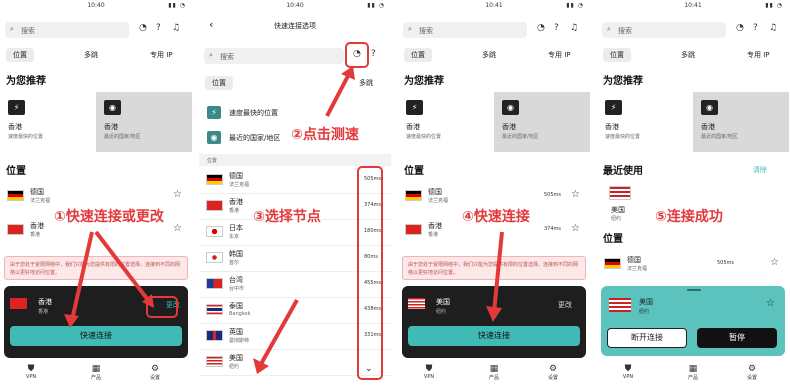 The width and height of the screenshot is (790, 392). I want to click on recommend-cards: ⚡ 香港速度最快的位置 ◉ 香港最近的国家/地区, so click(693, 122).